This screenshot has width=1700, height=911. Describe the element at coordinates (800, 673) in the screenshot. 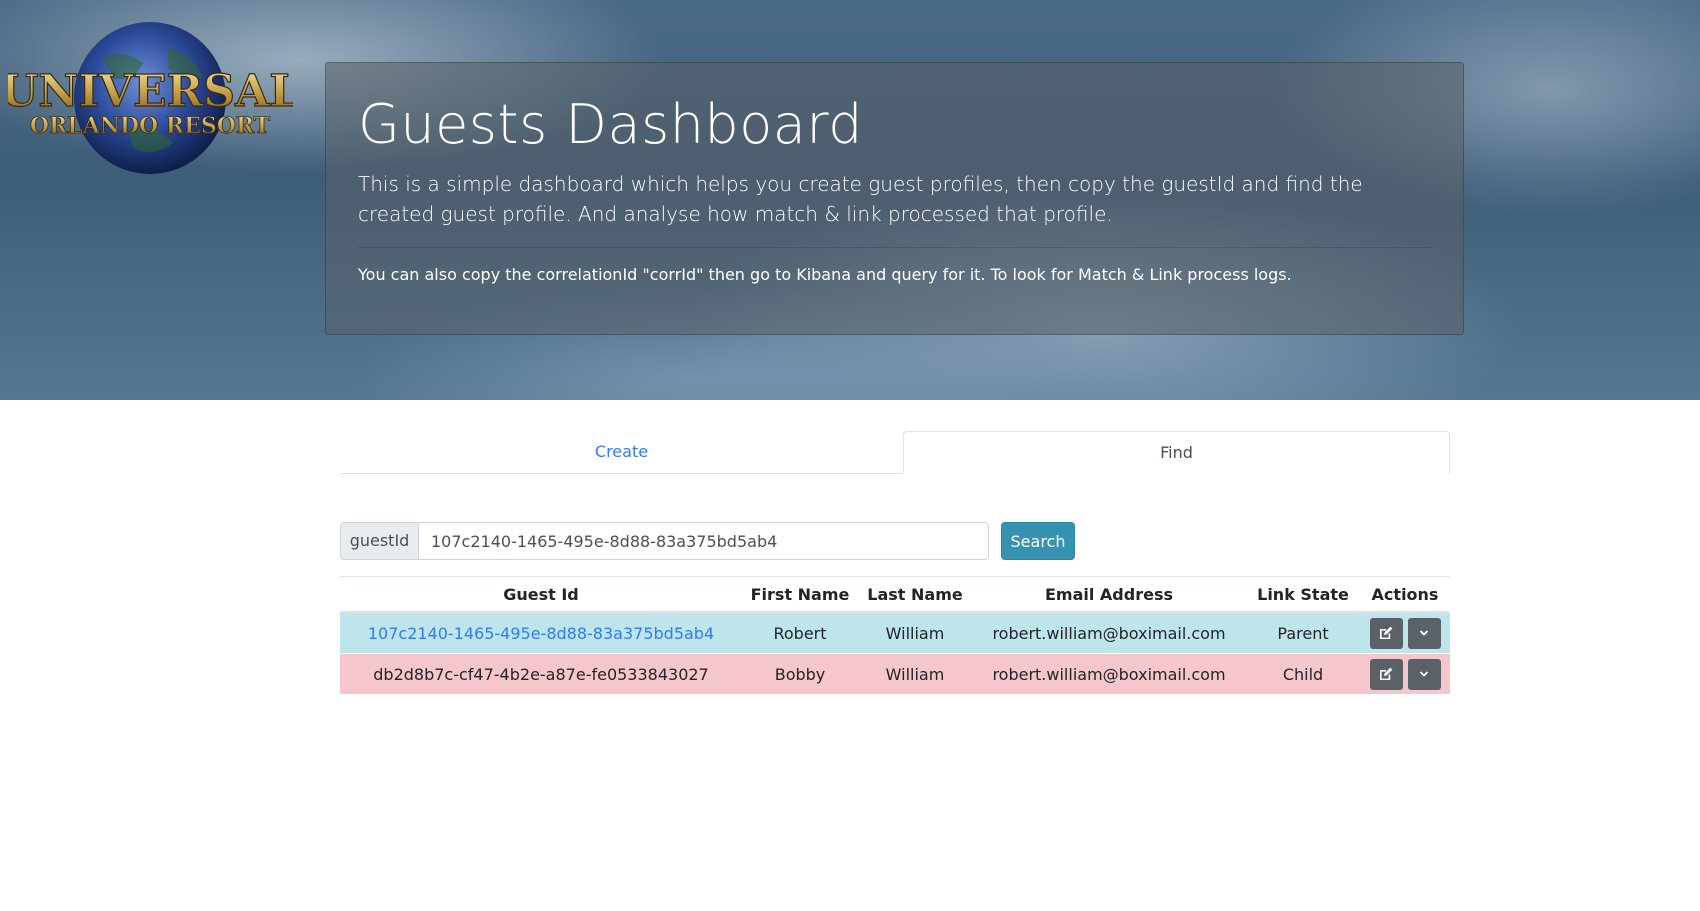

I see `first-name-cell: Bobby` at that location.